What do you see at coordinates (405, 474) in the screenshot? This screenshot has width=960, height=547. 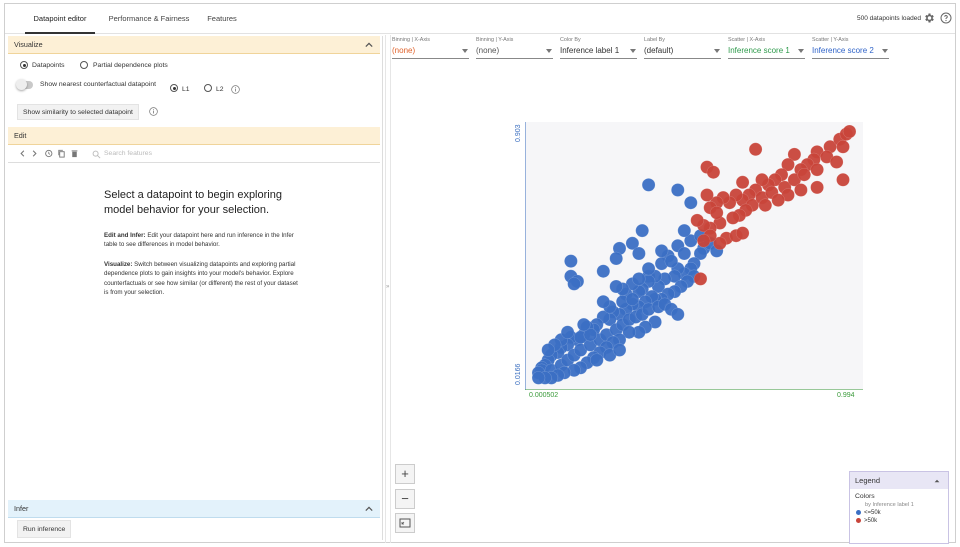 I see `zoom-in-button: +` at bounding box center [405, 474].